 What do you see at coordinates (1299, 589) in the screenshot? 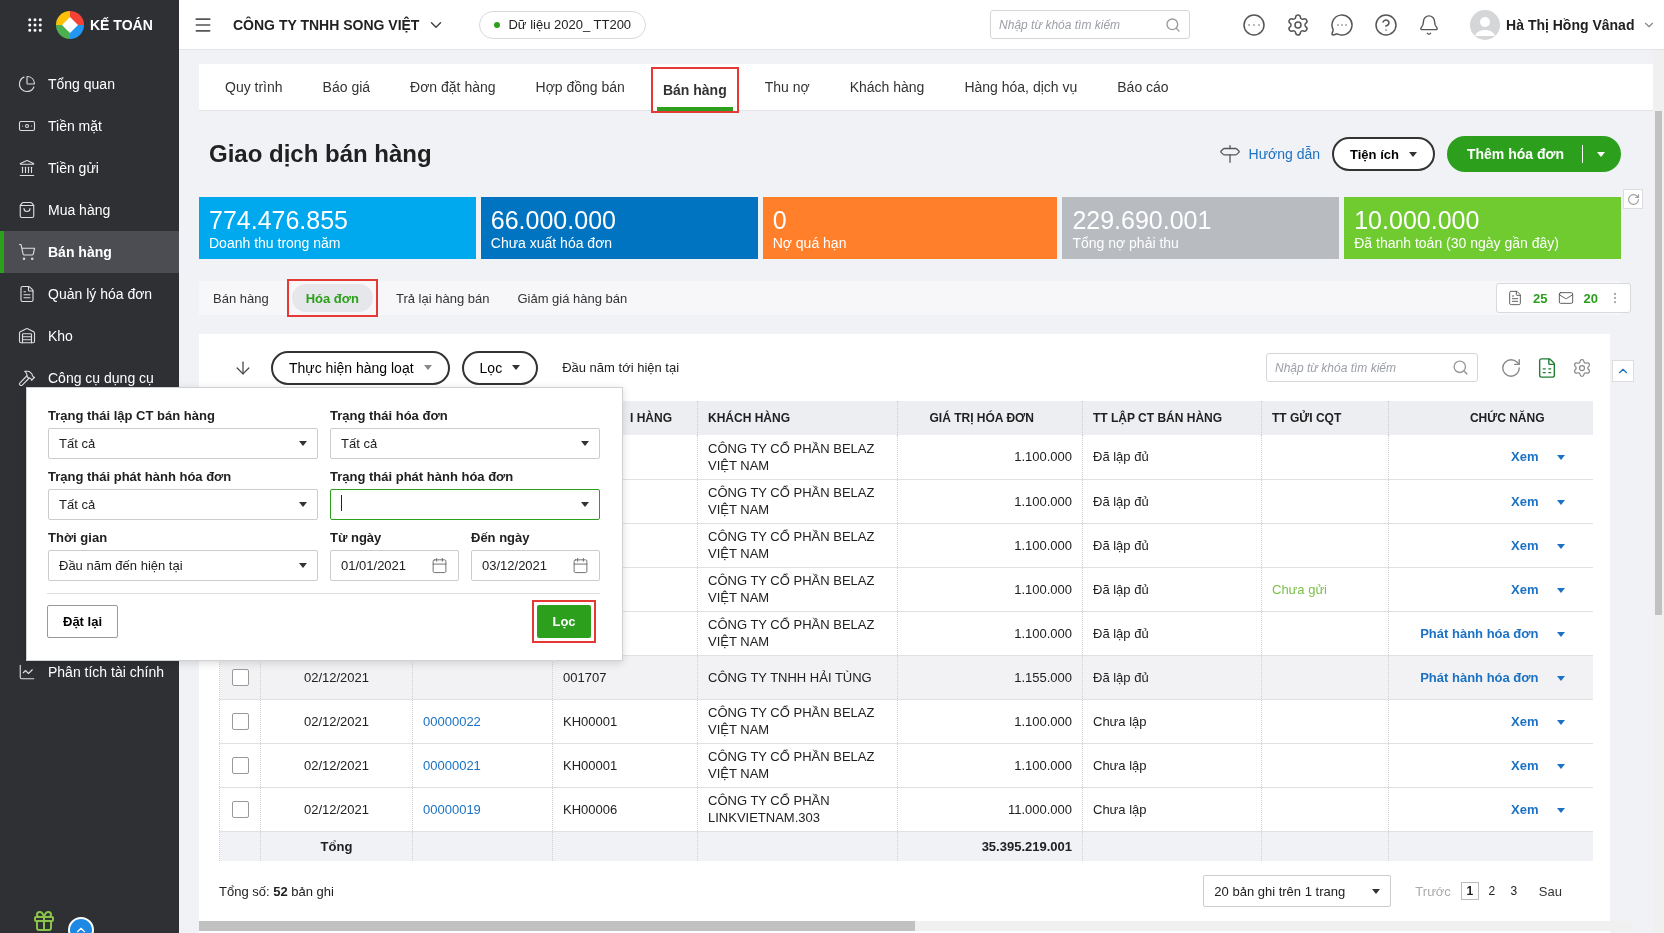
I see `table-cell: Chưa gửi` at bounding box center [1299, 589].